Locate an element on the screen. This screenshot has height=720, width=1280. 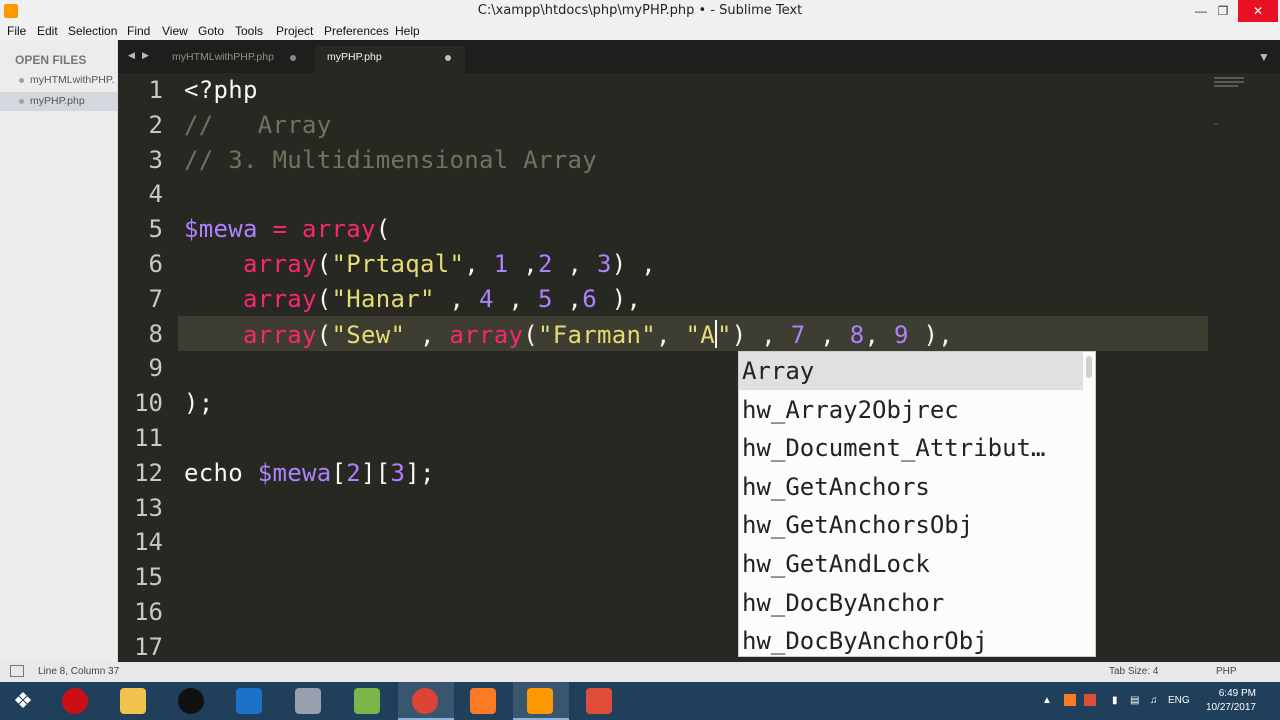
tab-prev-icon: ◀ is located at coordinates (131, 55).